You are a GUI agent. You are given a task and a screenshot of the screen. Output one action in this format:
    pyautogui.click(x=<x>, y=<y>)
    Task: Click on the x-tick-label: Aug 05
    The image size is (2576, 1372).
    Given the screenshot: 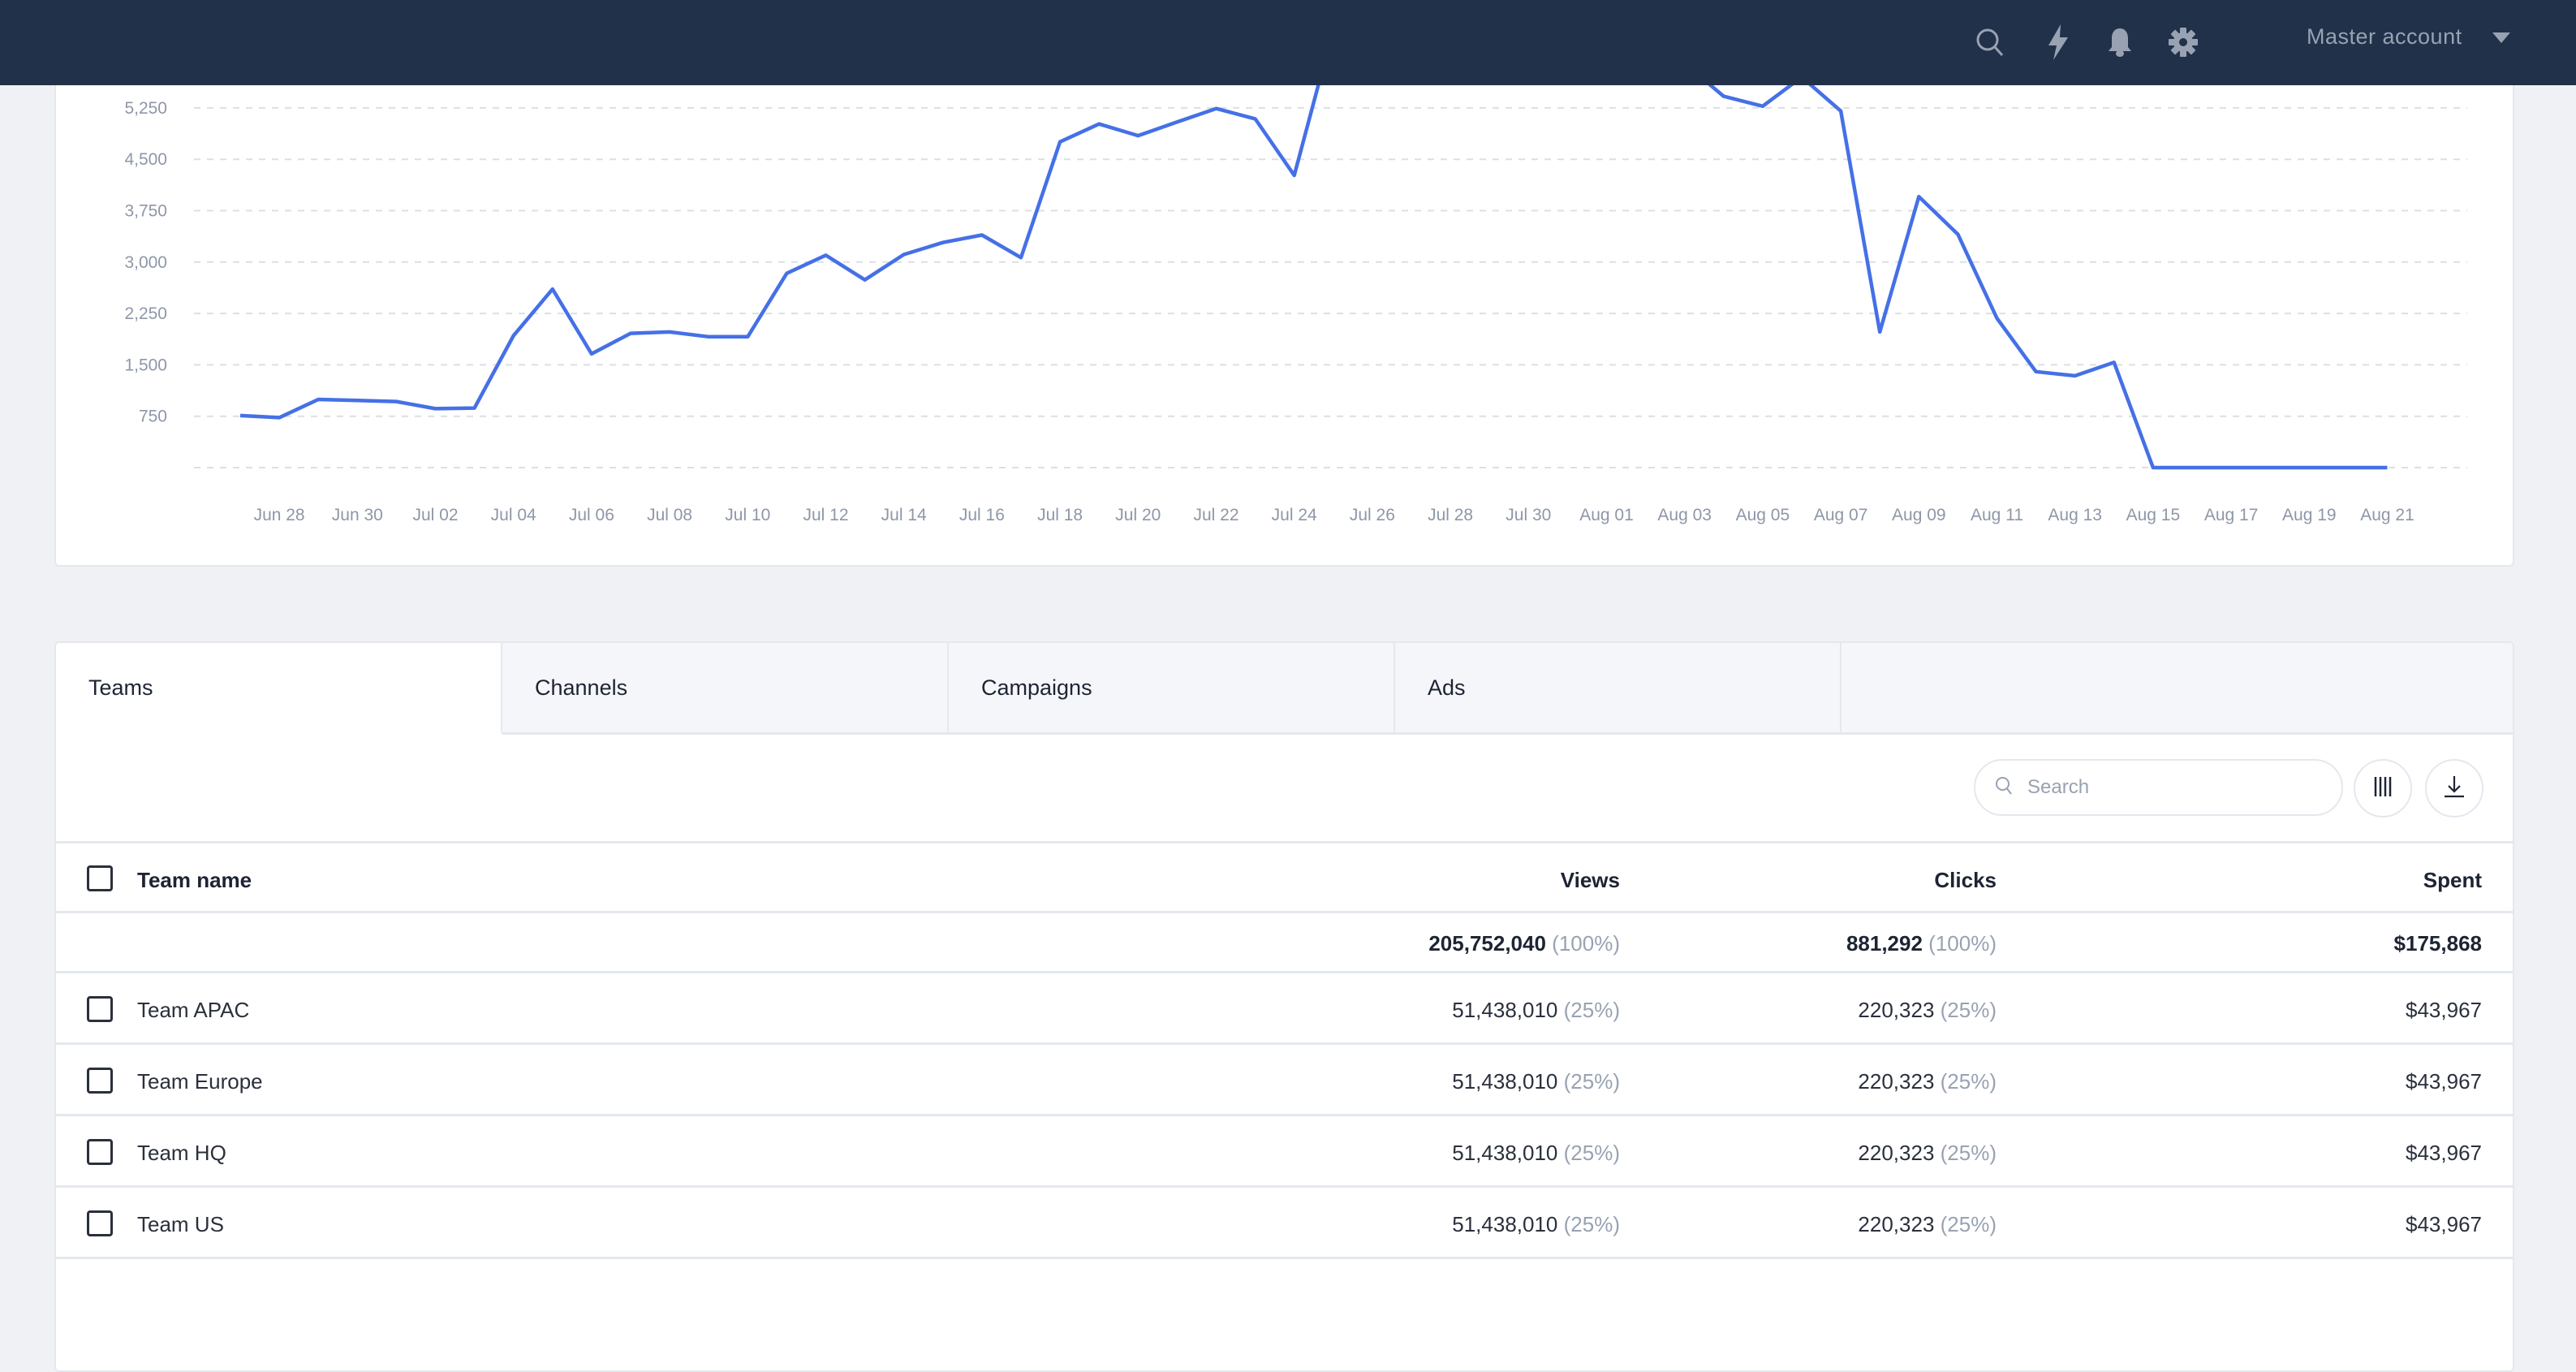 What is the action you would take?
    pyautogui.click(x=1763, y=515)
    